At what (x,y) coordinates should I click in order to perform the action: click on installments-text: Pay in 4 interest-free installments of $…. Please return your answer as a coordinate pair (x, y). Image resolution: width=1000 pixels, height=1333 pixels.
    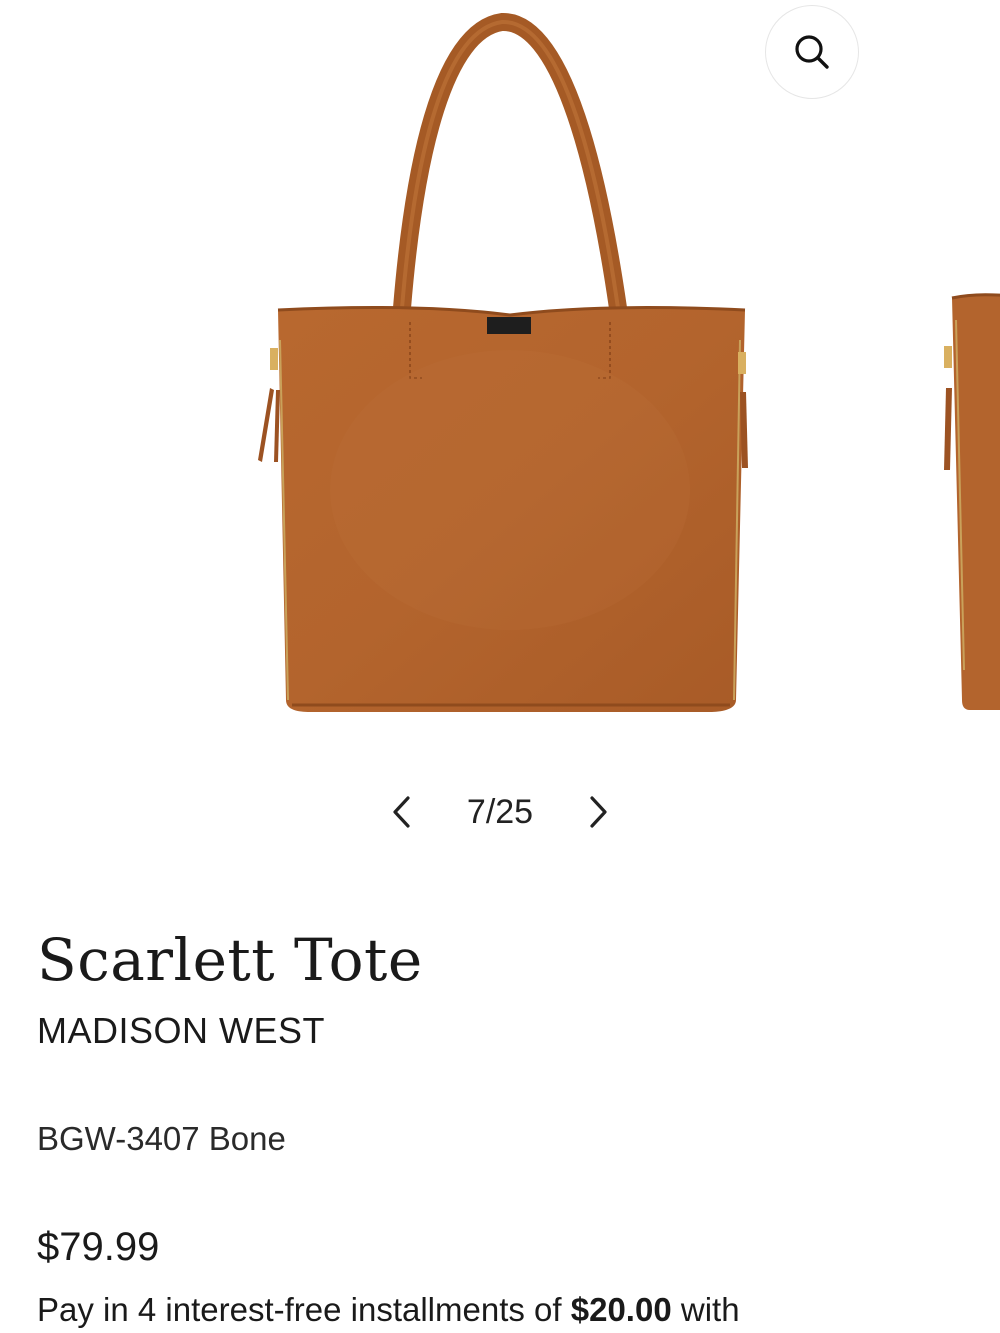
    Looking at the image, I should click on (388, 1310).